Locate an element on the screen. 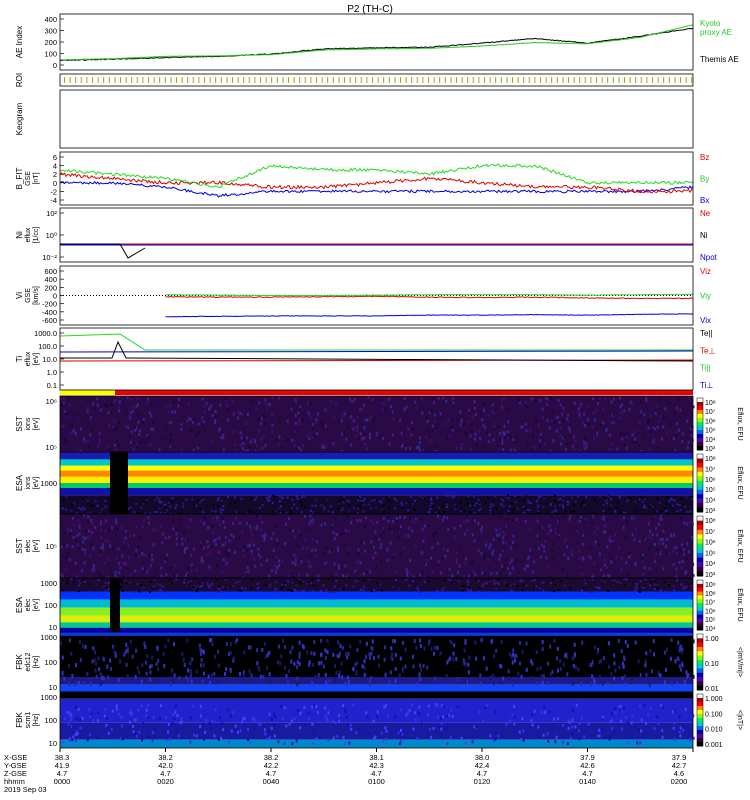 The width and height of the screenshot is (750, 800). spectrogram-band is located at coordinates (376, 491).